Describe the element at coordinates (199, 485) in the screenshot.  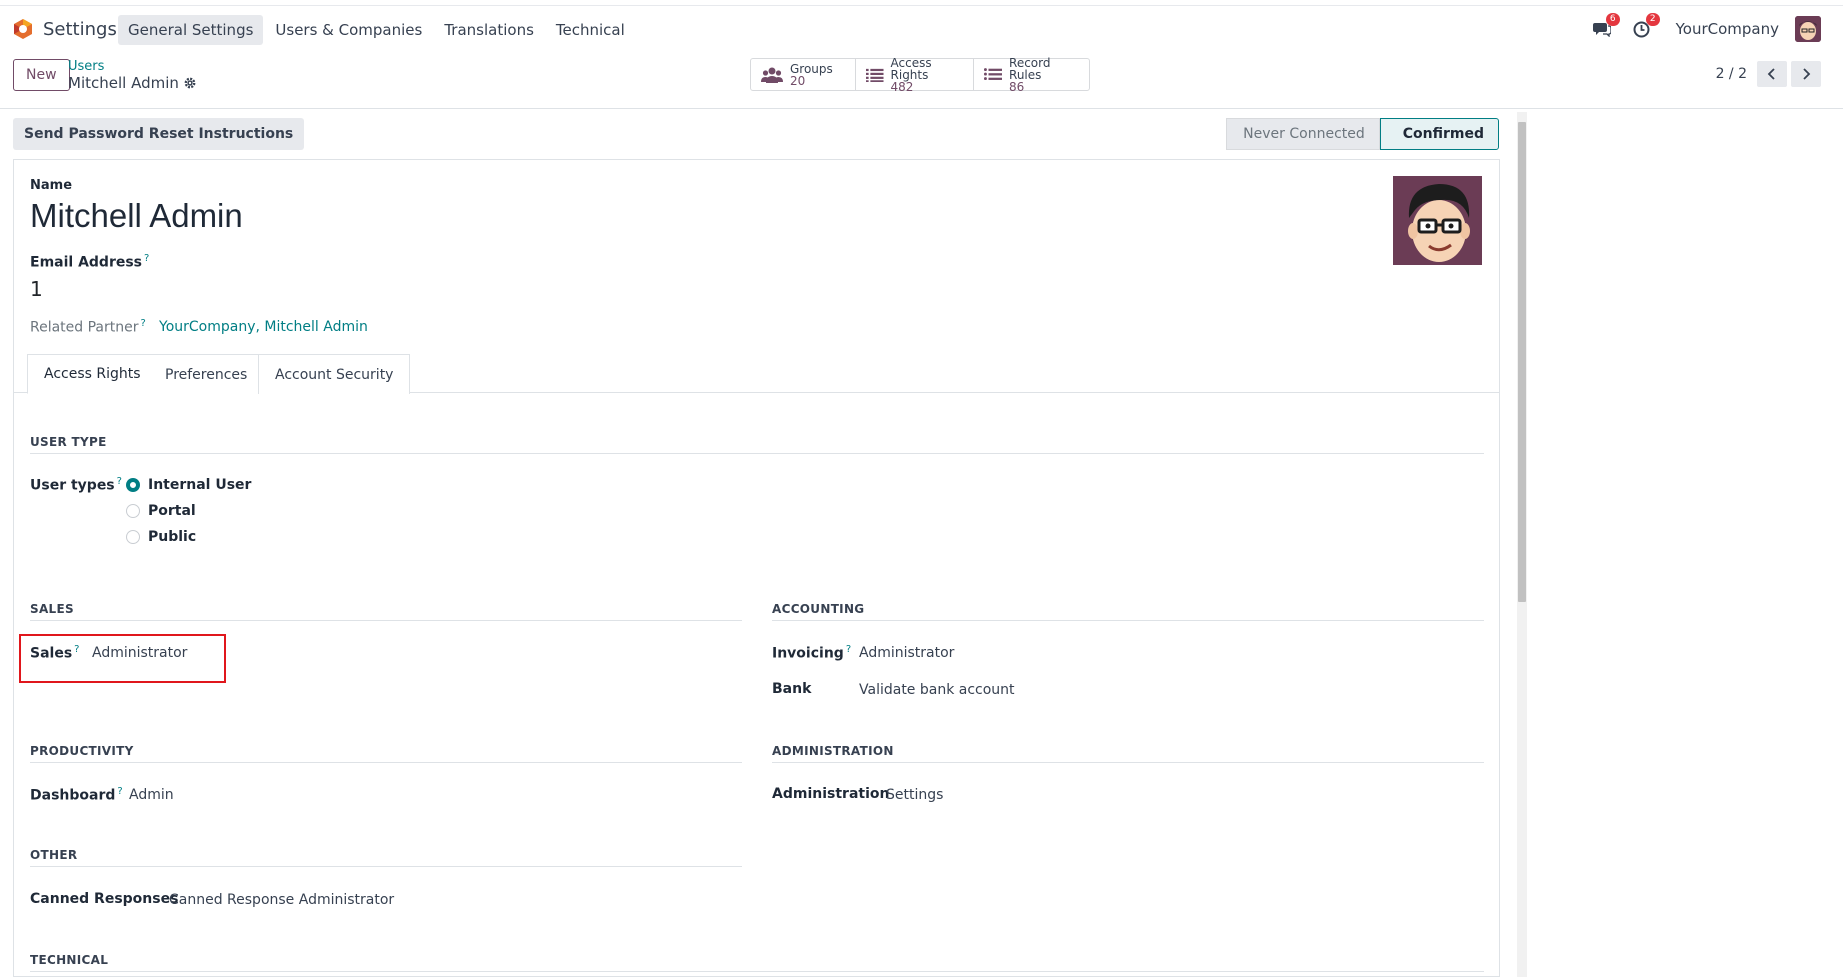
I see `radio-internal-user-label: Internal User` at that location.